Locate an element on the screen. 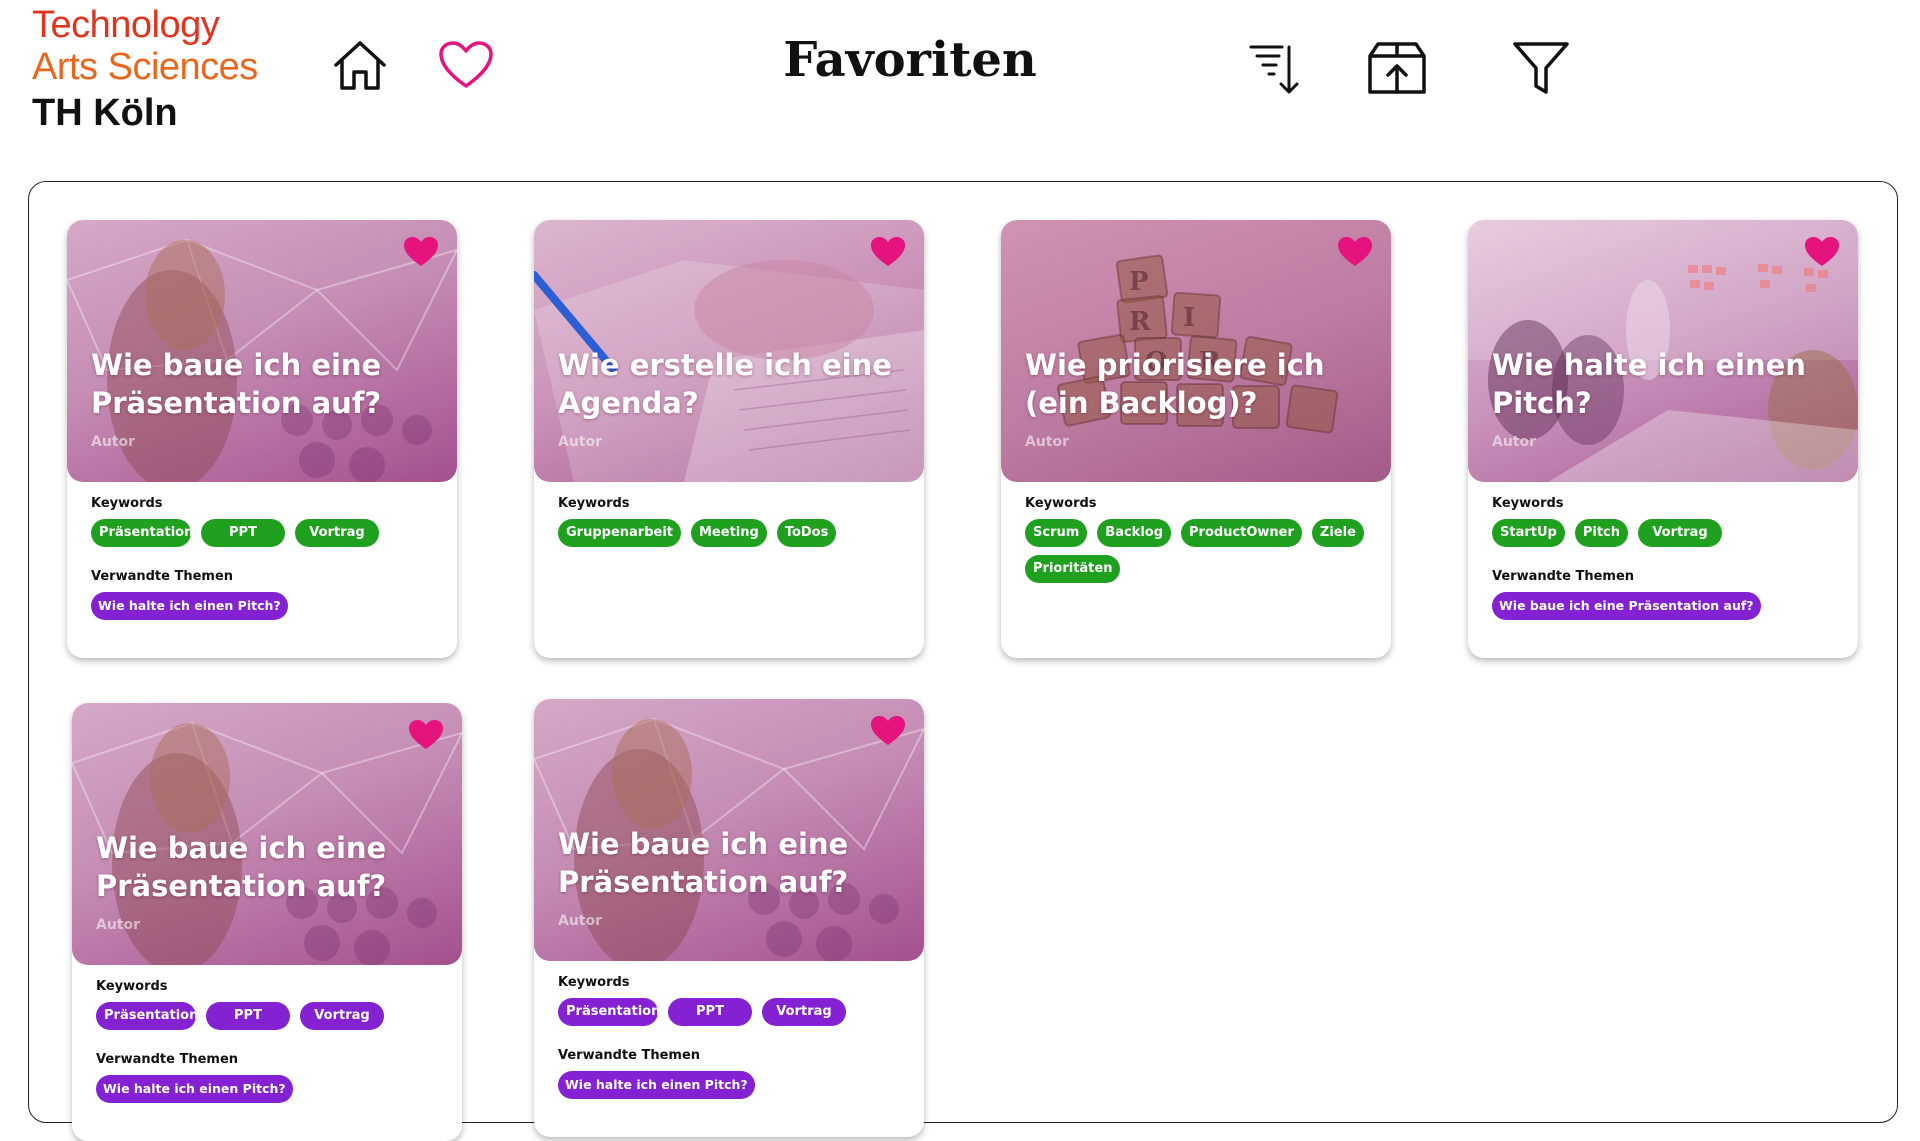 This screenshot has height=1141, width=1920. logo-line-arts-sciences: Arts Sciences is located at coordinates (145, 67).